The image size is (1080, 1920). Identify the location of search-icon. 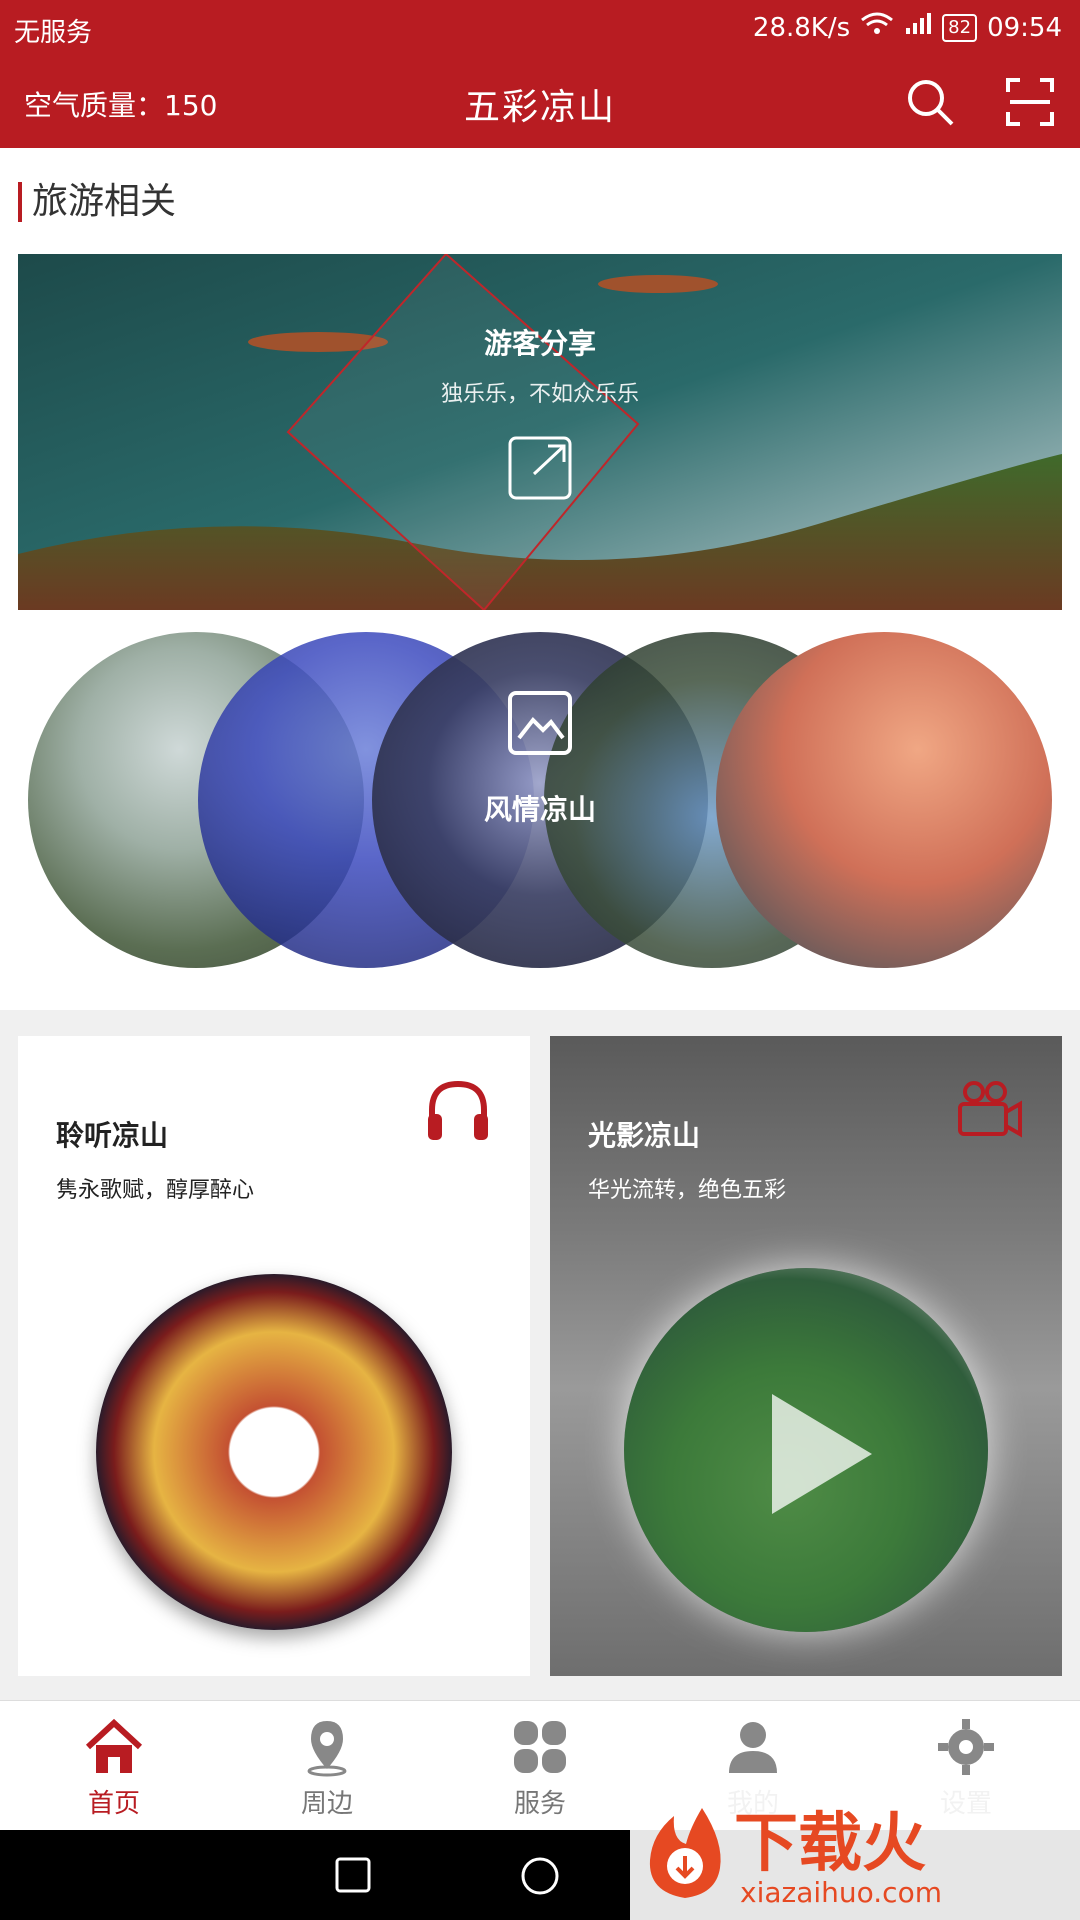
(930, 102).